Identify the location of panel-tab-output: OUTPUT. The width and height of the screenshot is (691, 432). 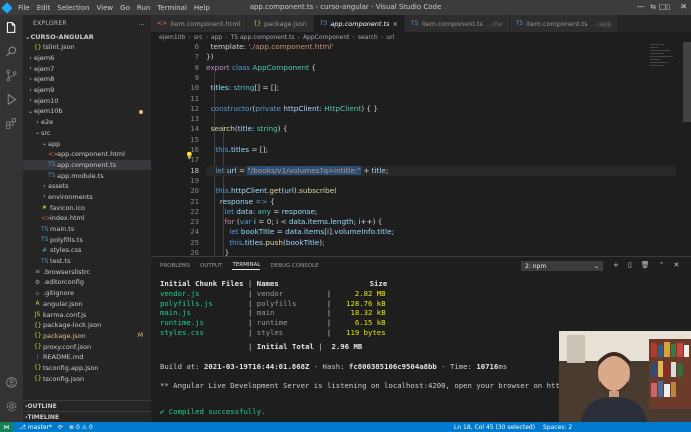
(211, 266).